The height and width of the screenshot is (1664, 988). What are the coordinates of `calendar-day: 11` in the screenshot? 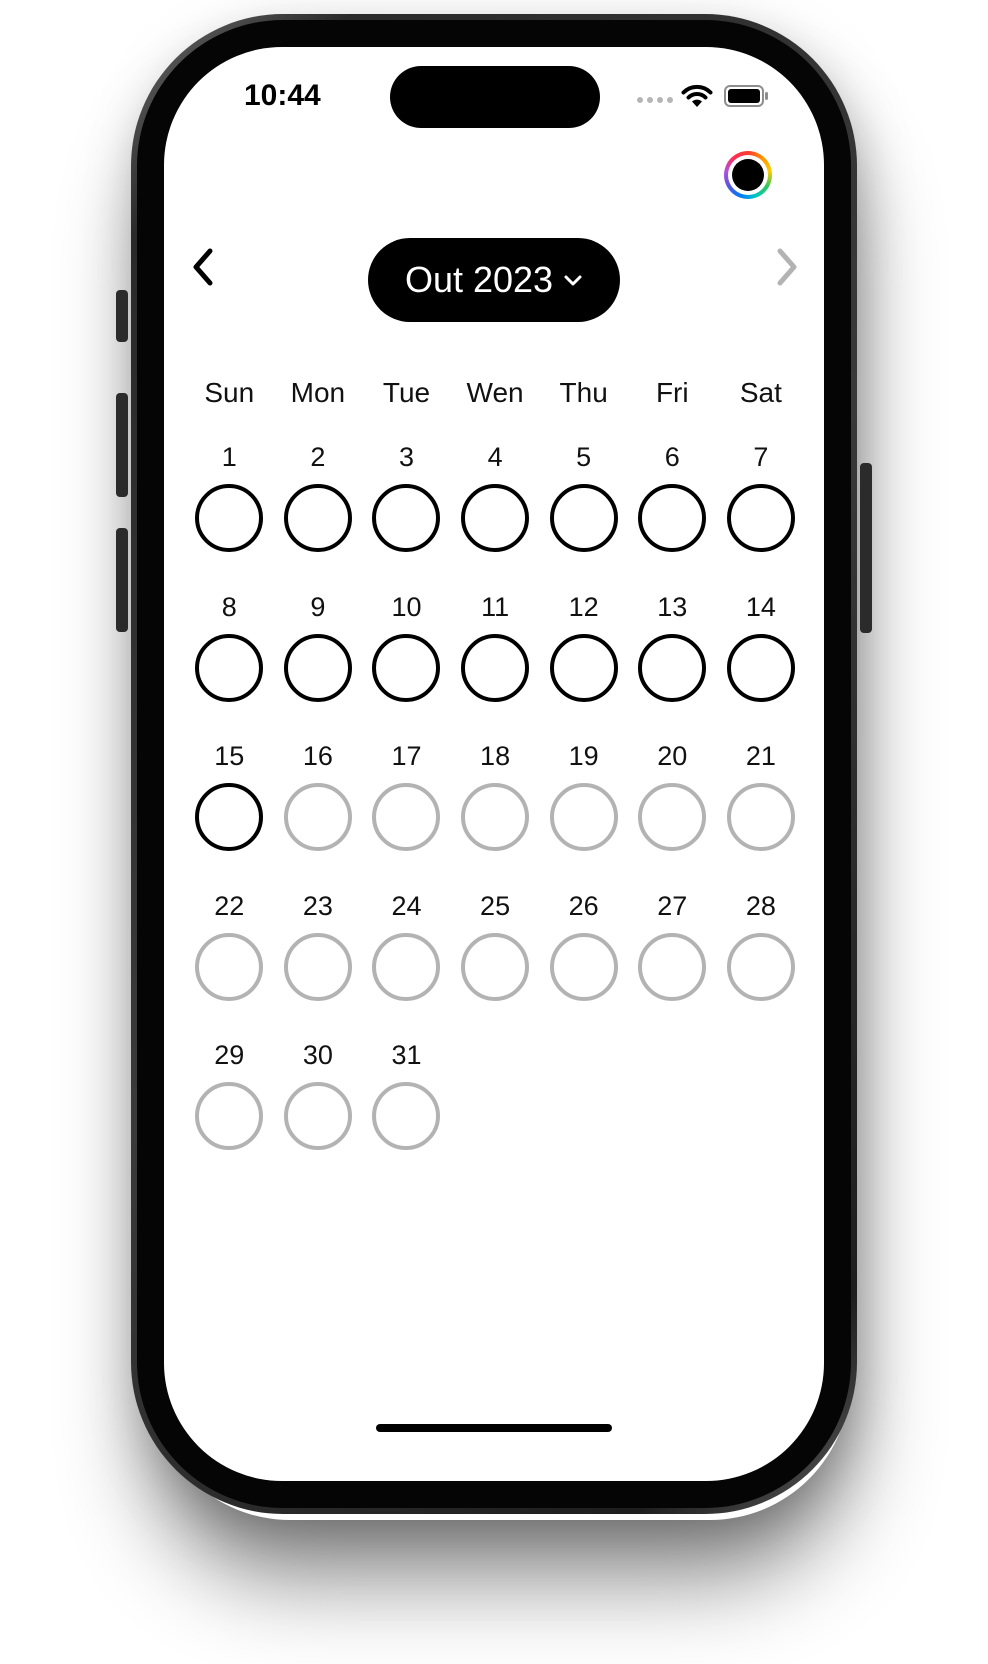 It's located at (495, 665).